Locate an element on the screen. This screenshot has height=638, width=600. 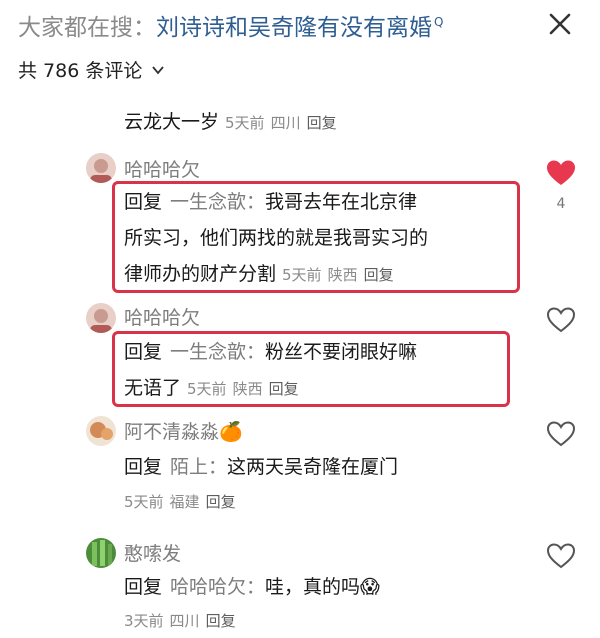
comment-location: 福建 is located at coordinates (184, 502).